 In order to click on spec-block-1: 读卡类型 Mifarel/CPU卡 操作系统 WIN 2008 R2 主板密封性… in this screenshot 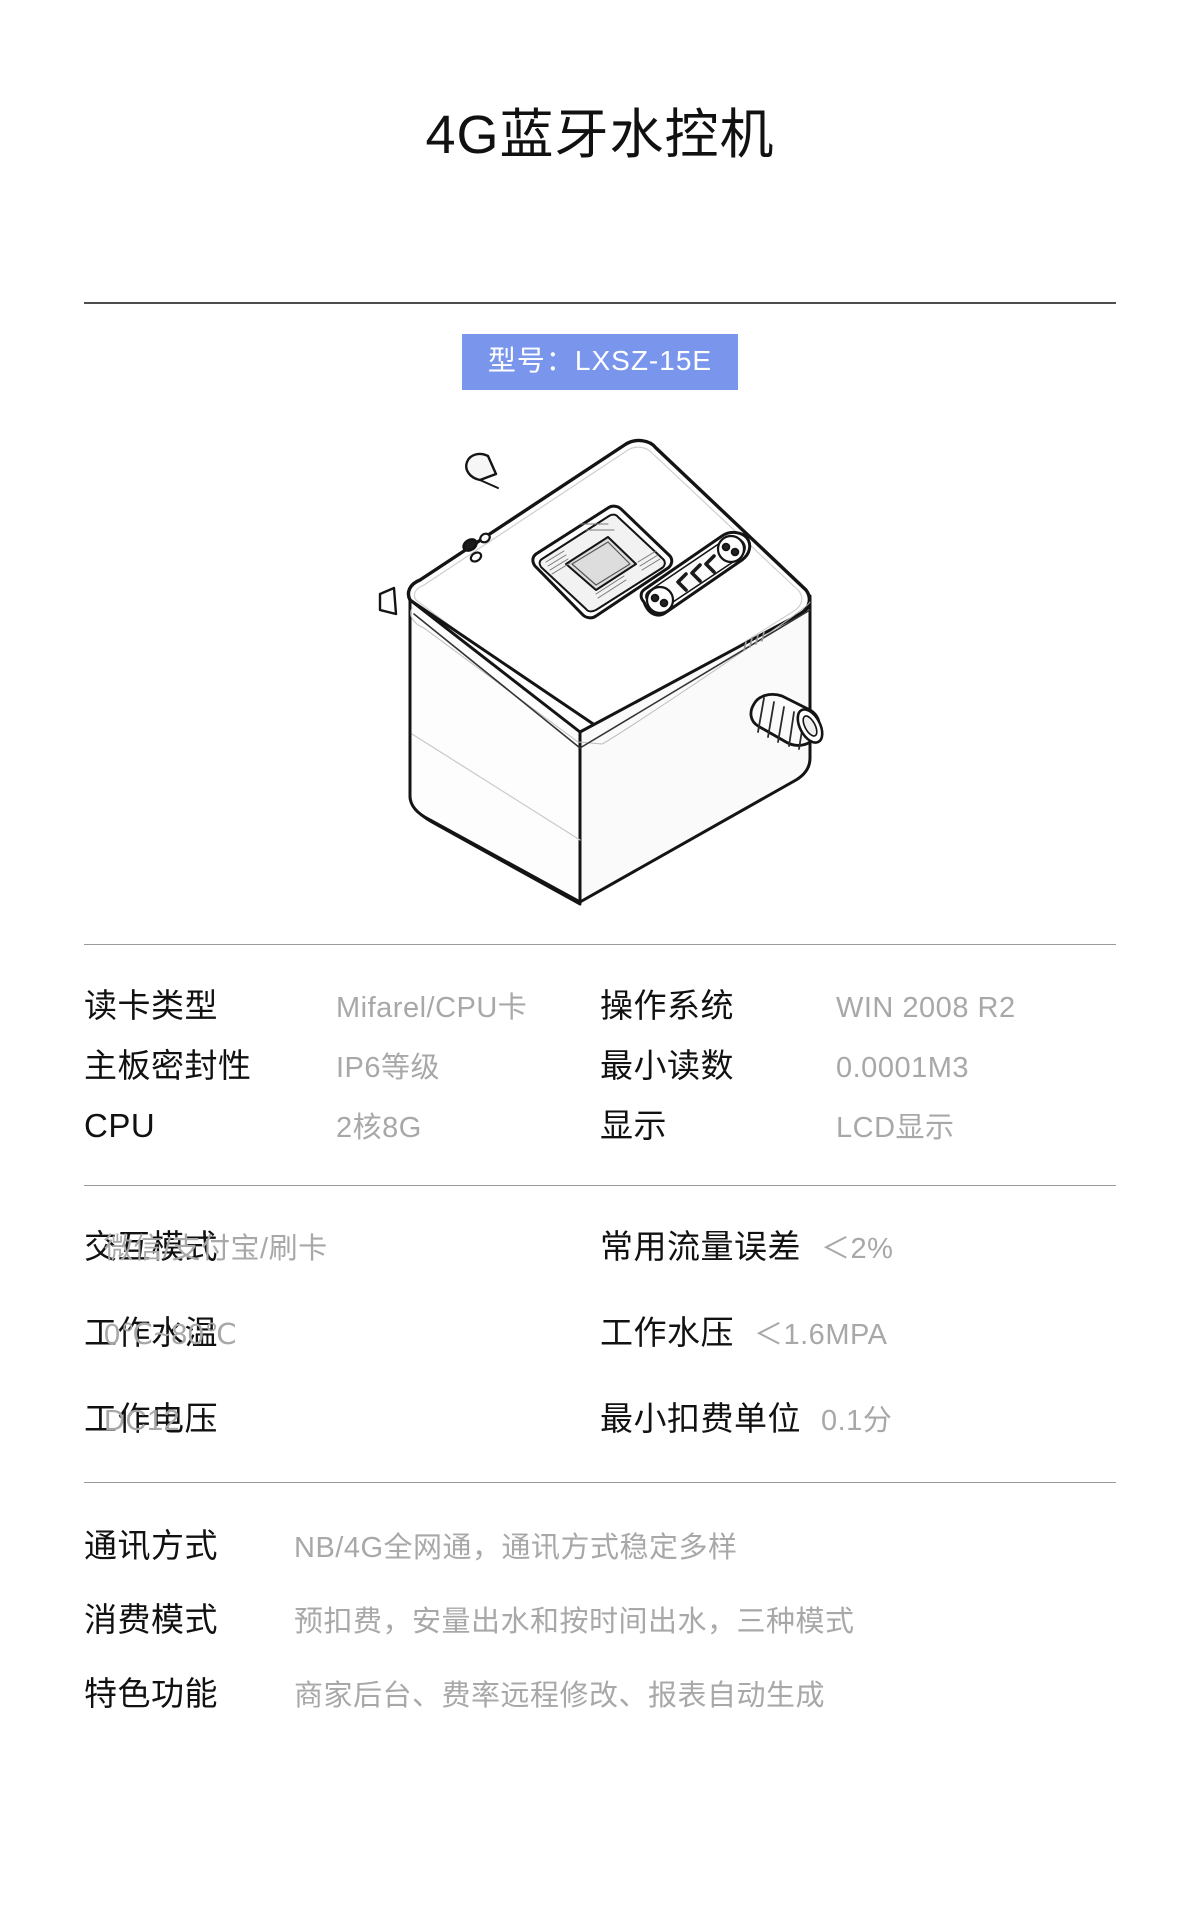, I will do `click(600, 1065)`.